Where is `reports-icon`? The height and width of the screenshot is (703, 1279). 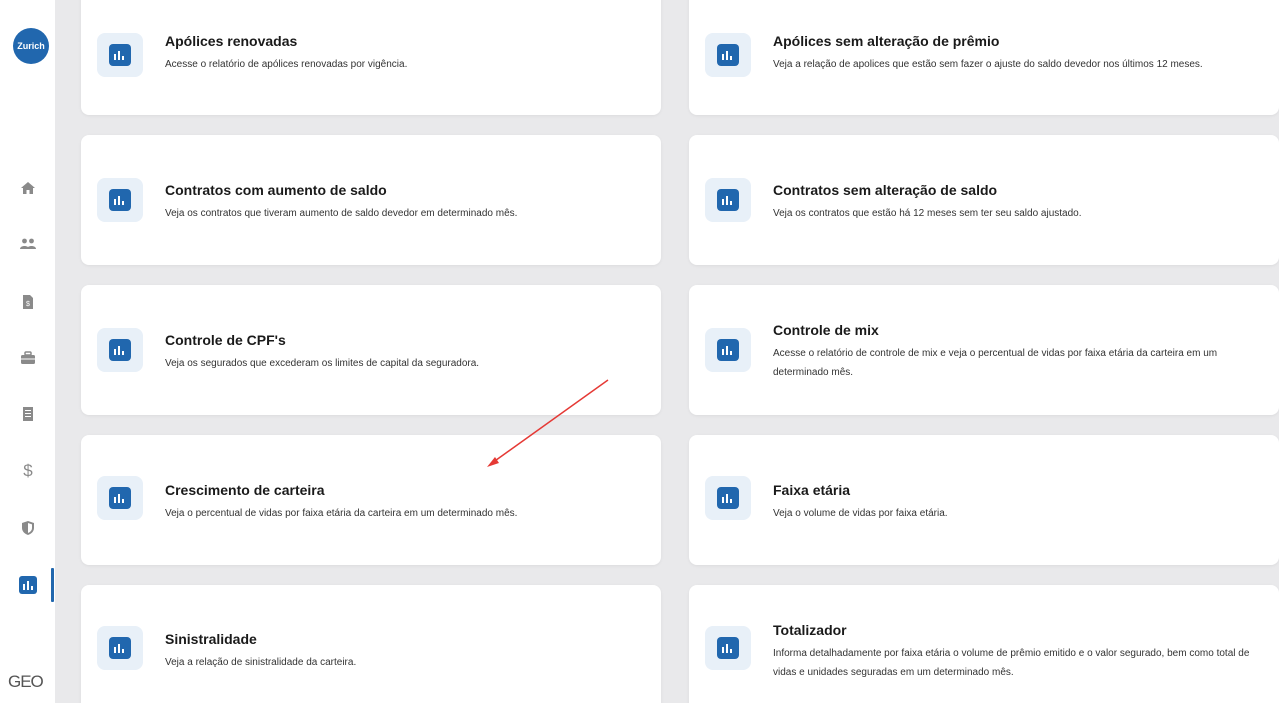 reports-icon is located at coordinates (27, 585).